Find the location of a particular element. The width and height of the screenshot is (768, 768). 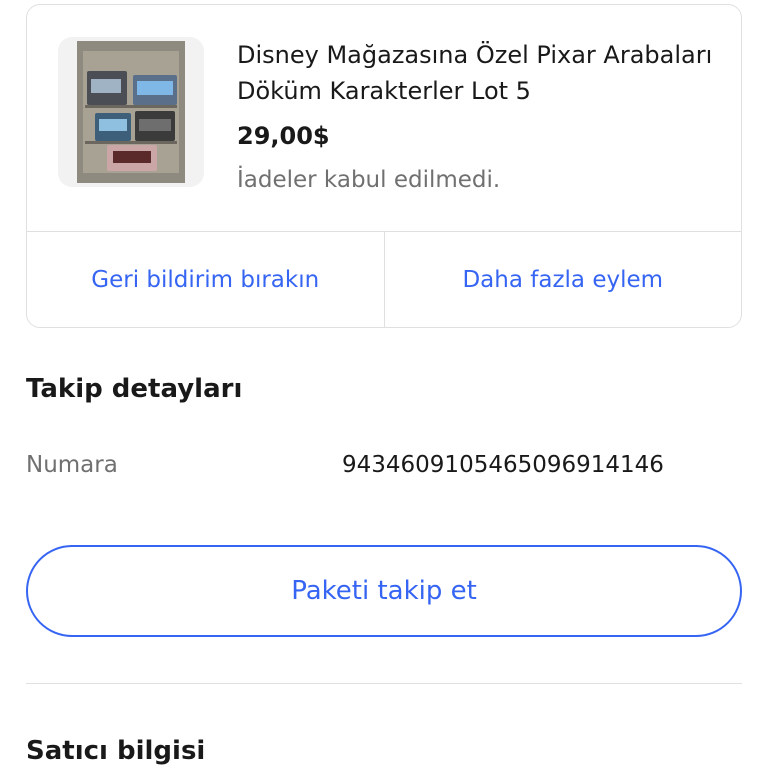

product-thumbnail is located at coordinates (131, 112).